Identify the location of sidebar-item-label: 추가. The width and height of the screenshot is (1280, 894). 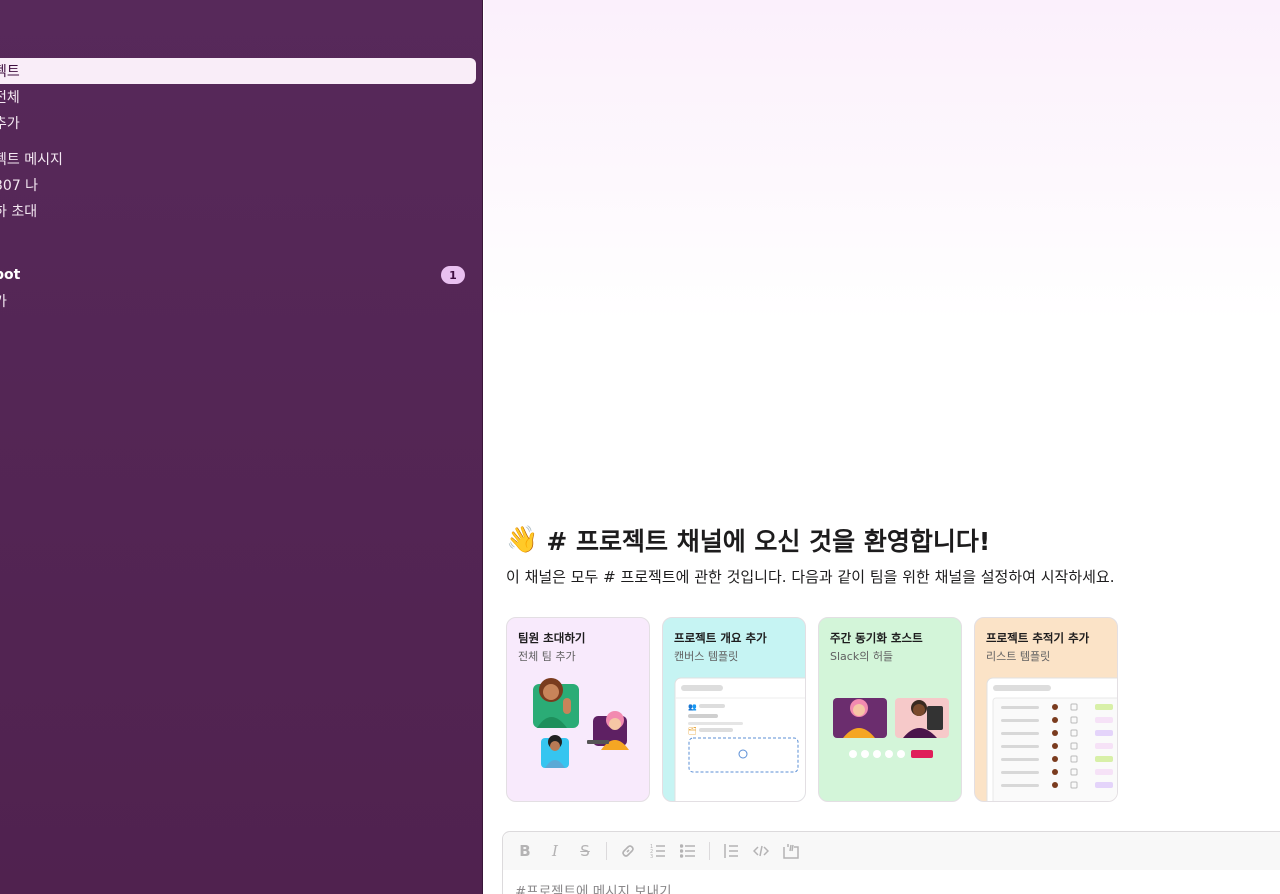
(10, 124).